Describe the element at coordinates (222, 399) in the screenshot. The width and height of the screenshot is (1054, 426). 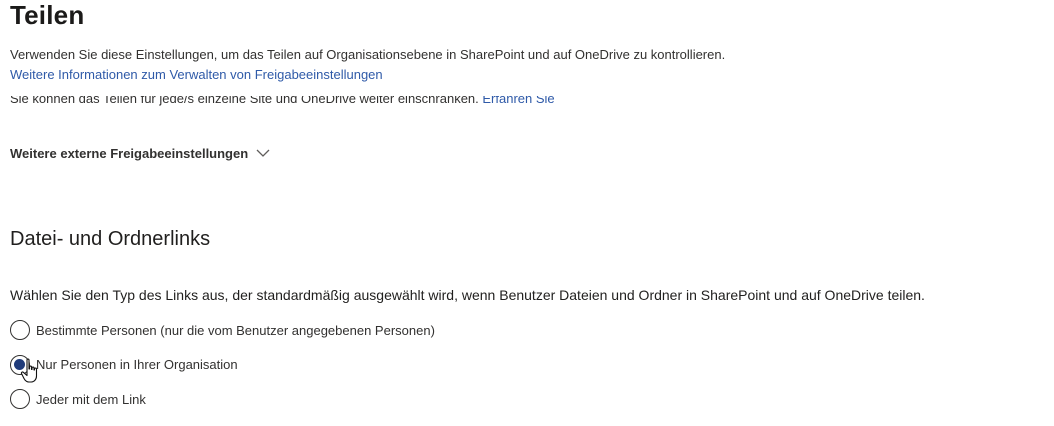
I see `radio-option-anyone: Jeder mit dem Link` at that location.